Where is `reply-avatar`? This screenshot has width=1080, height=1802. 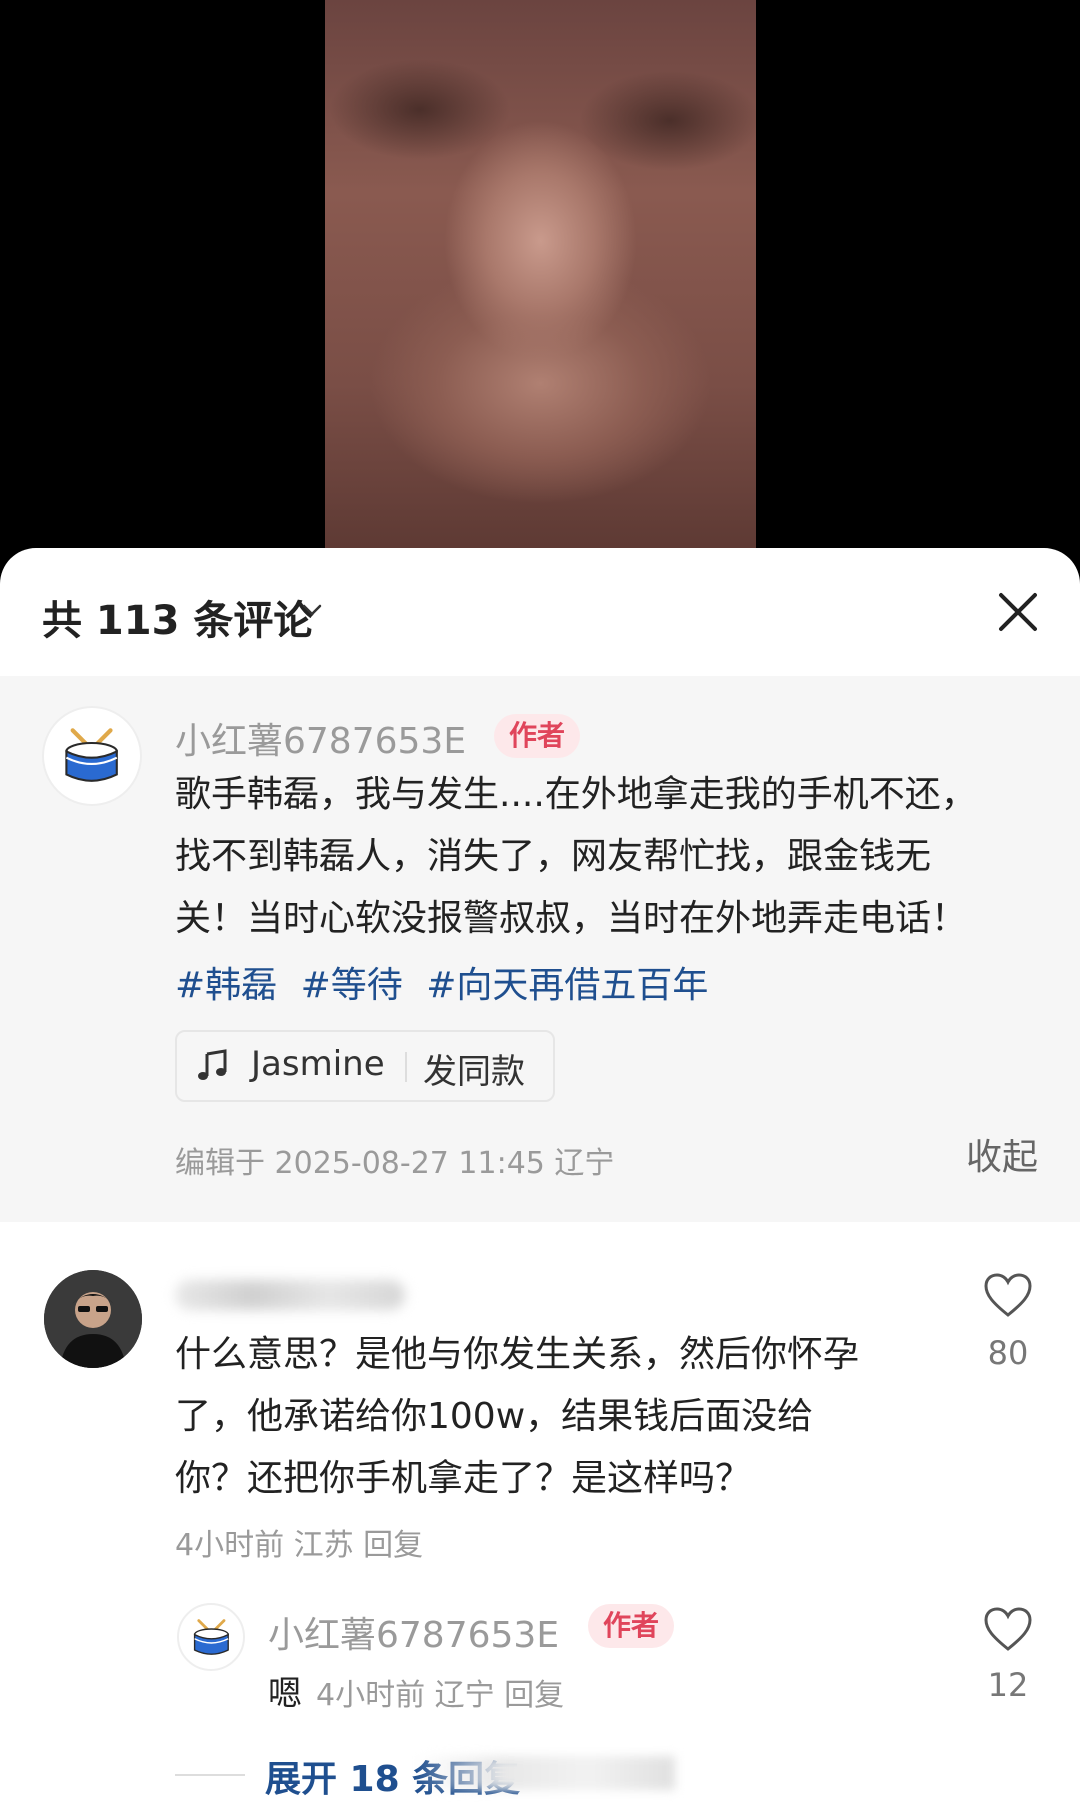
reply-avatar is located at coordinates (211, 1637).